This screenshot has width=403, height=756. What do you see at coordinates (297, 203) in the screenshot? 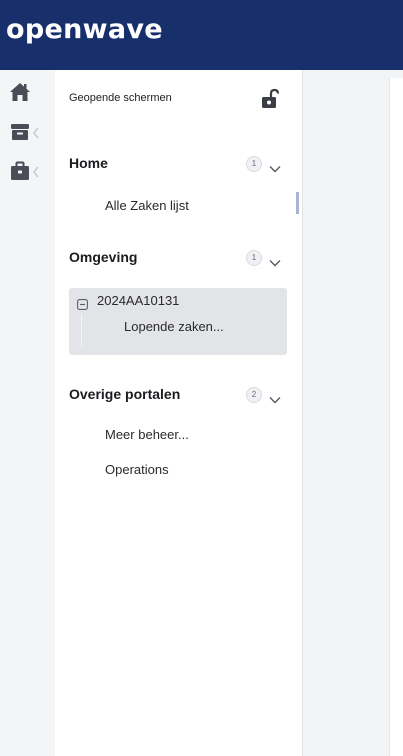
I see `active-indicator` at bounding box center [297, 203].